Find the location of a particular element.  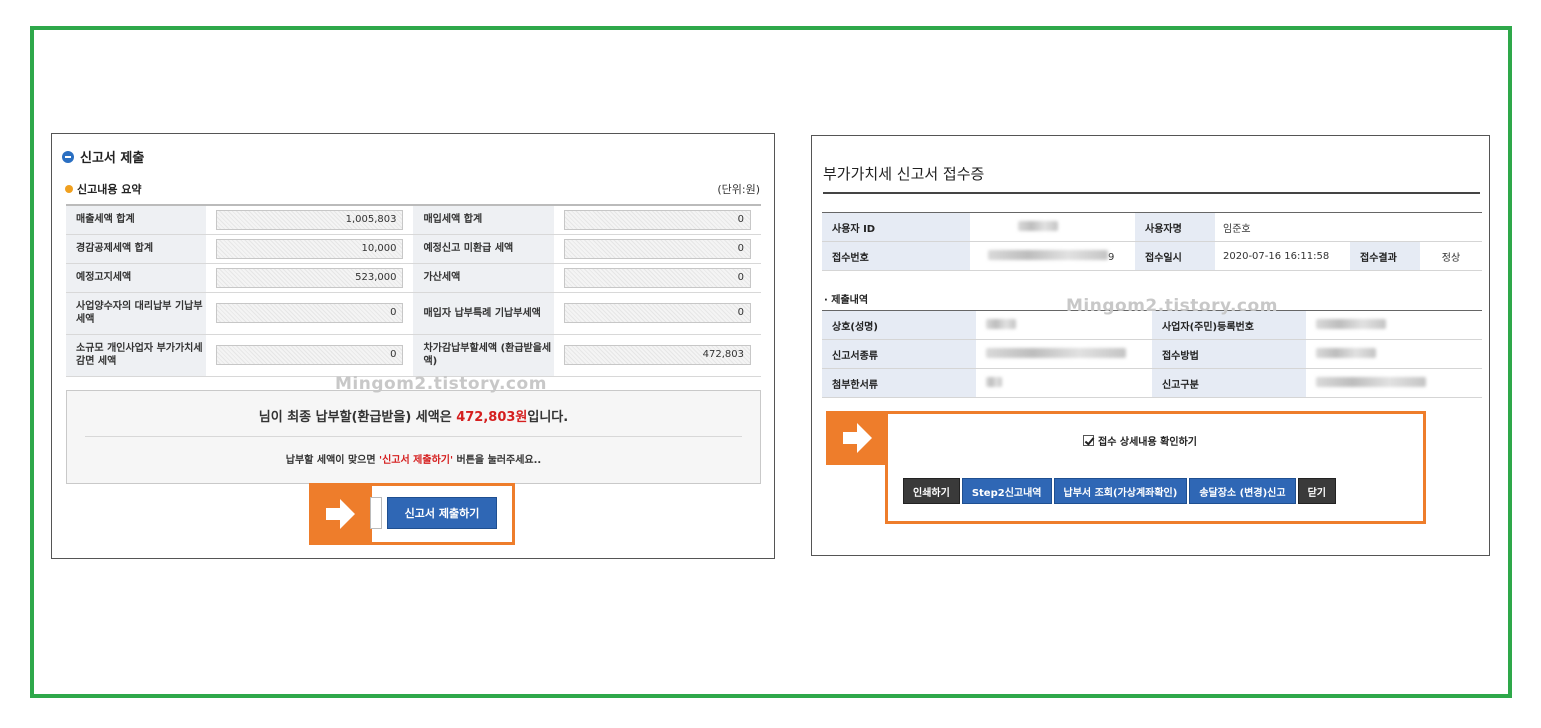

table-row: 첨부한서류 신고구분 is located at coordinates (1152, 383).